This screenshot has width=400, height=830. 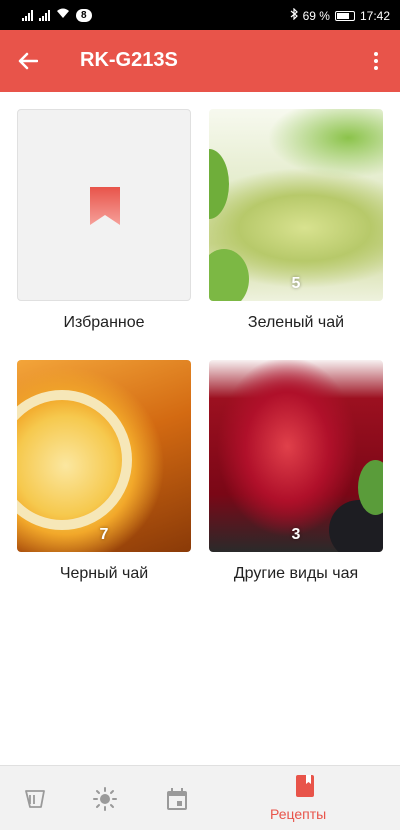 I want to click on sun-icon, so click(x=105, y=798).